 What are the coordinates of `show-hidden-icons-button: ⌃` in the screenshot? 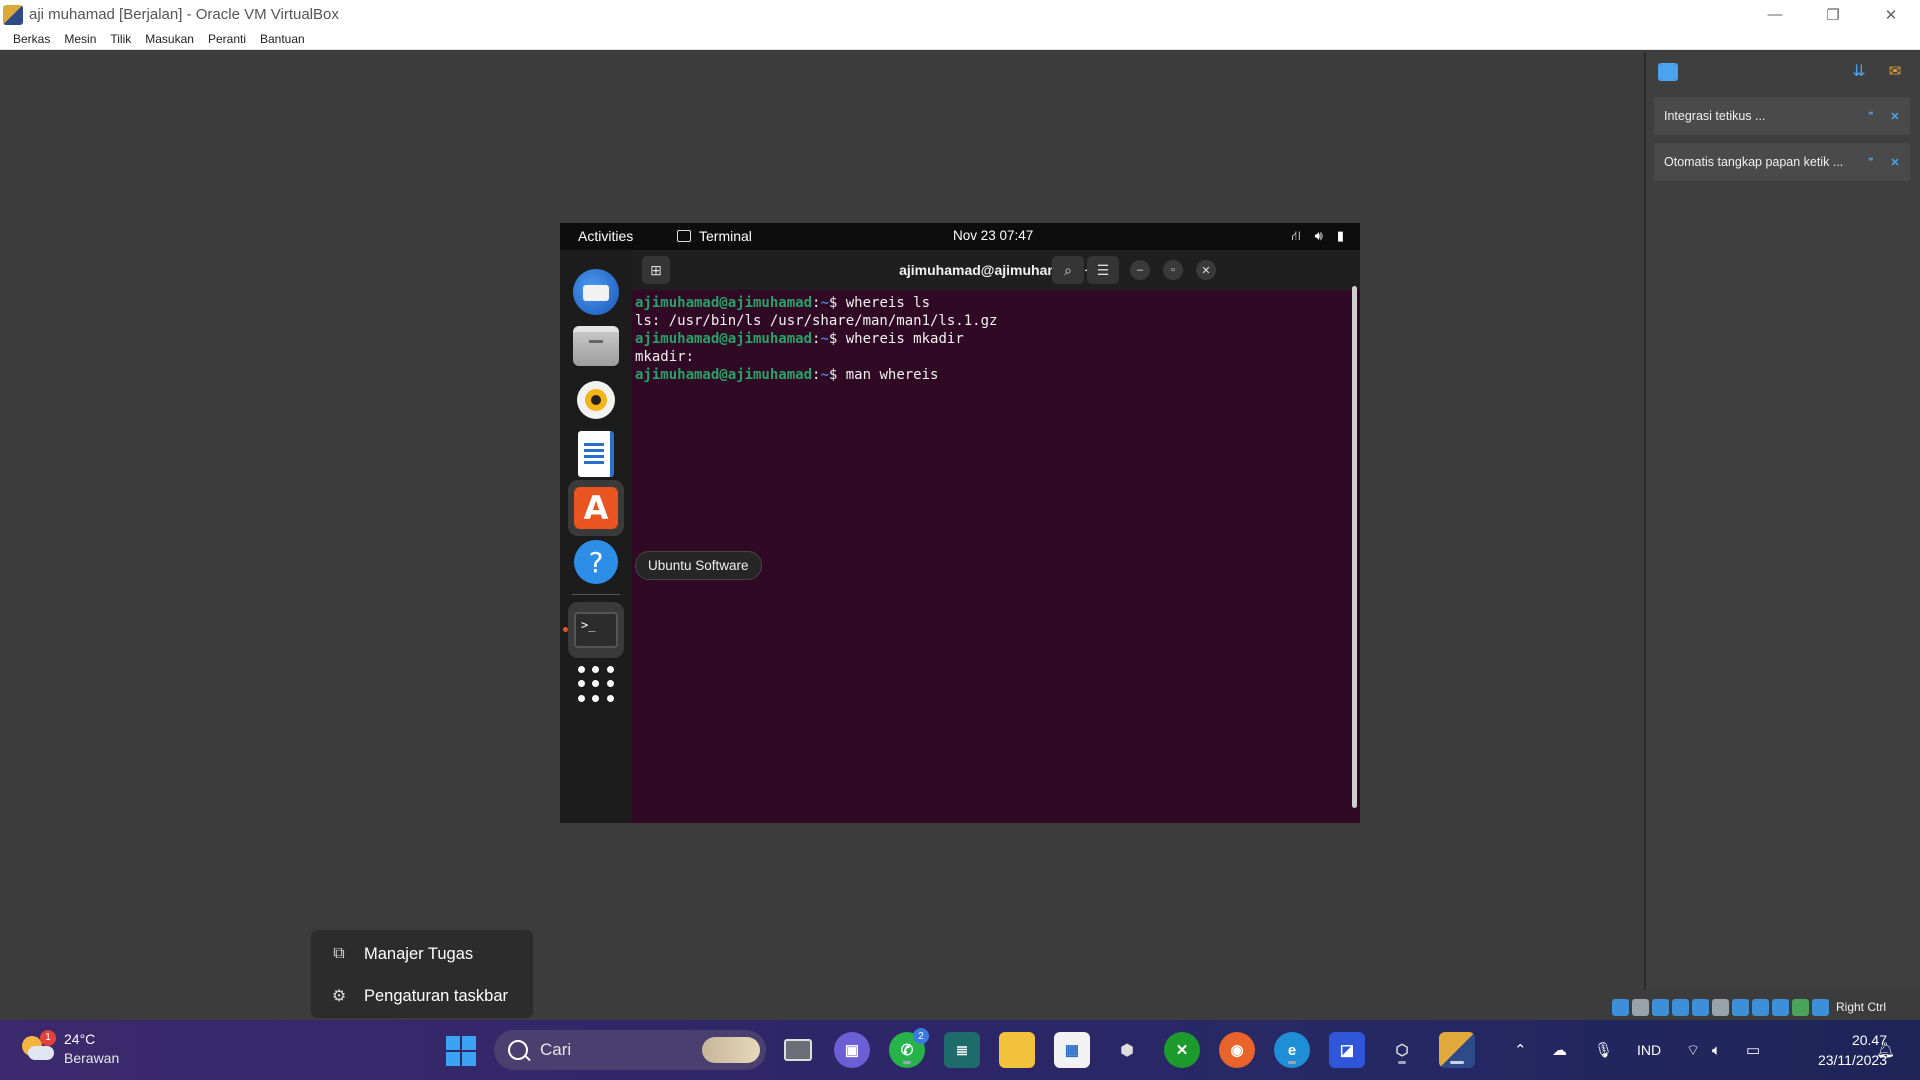 It's located at (1520, 1050).